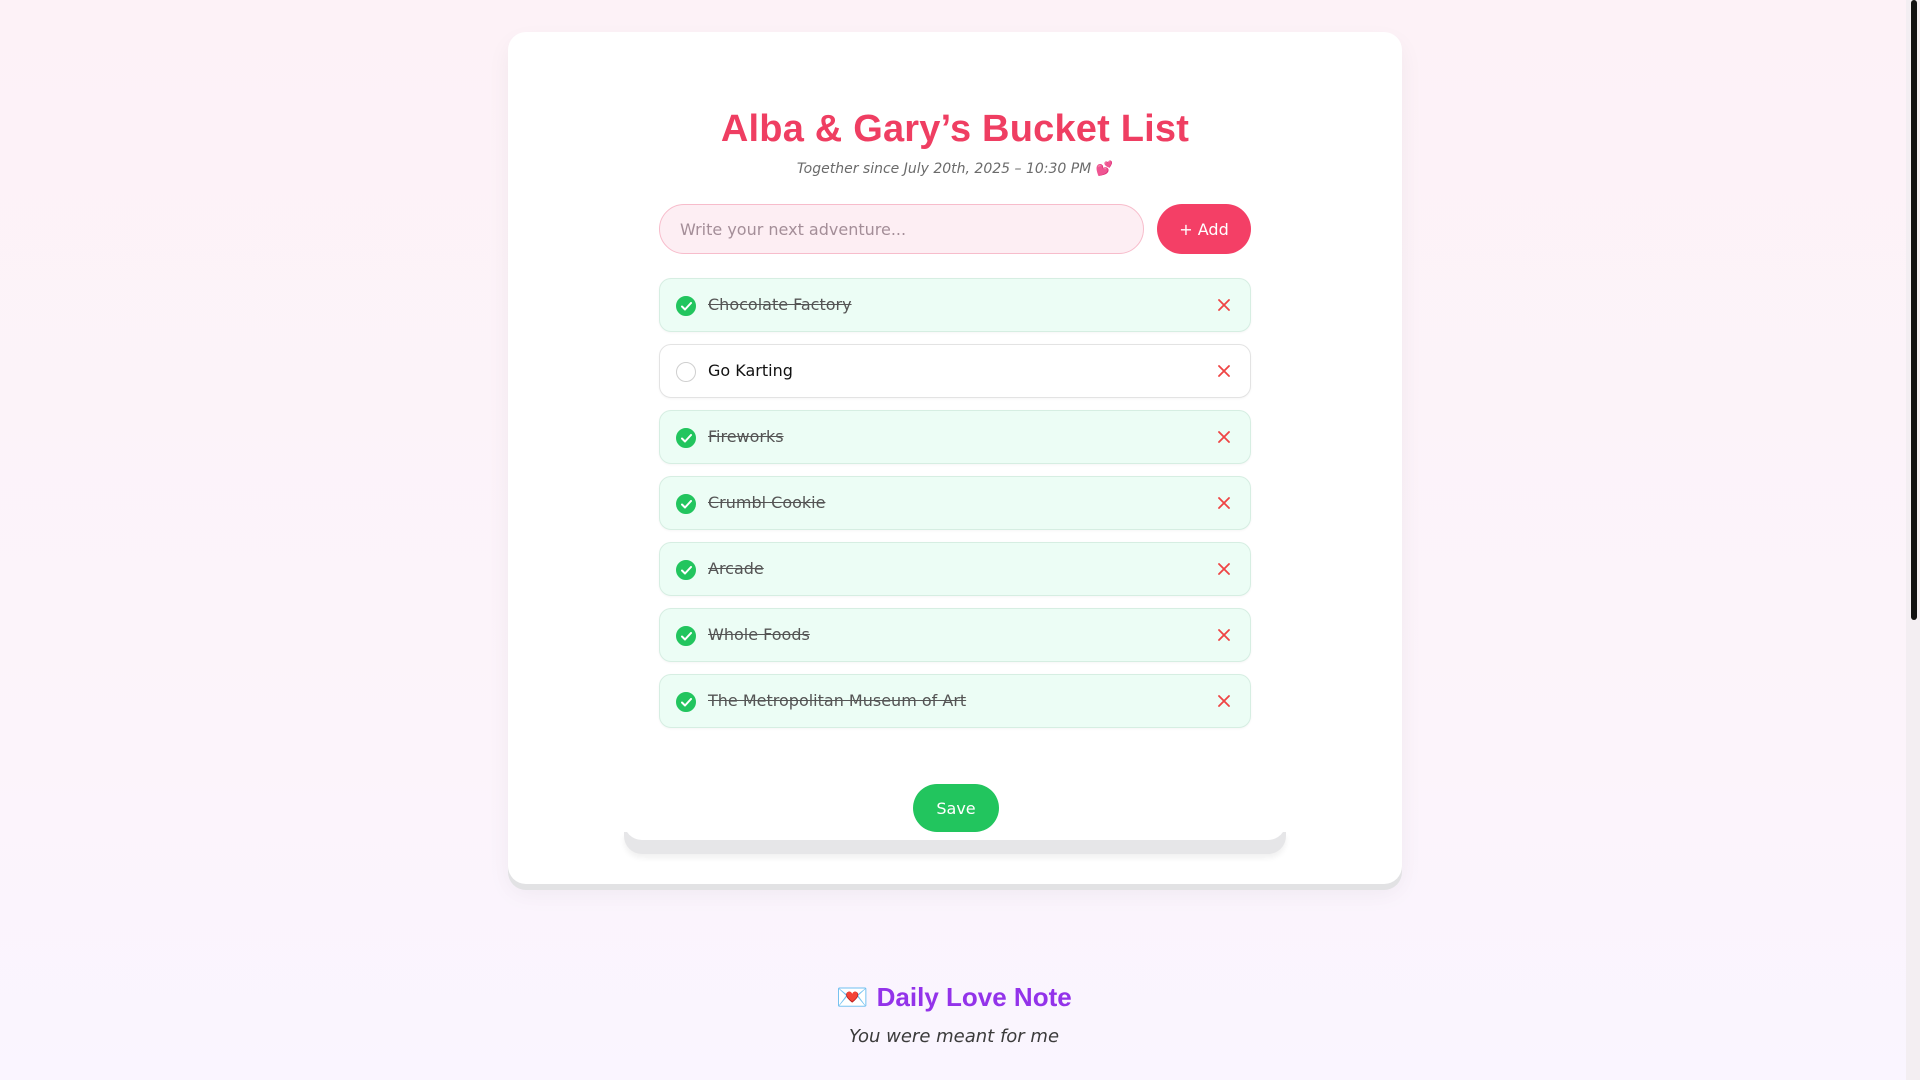 The image size is (1920, 1080). What do you see at coordinates (1104, 169) in the screenshot?
I see `two-hearts-icon: 💕` at bounding box center [1104, 169].